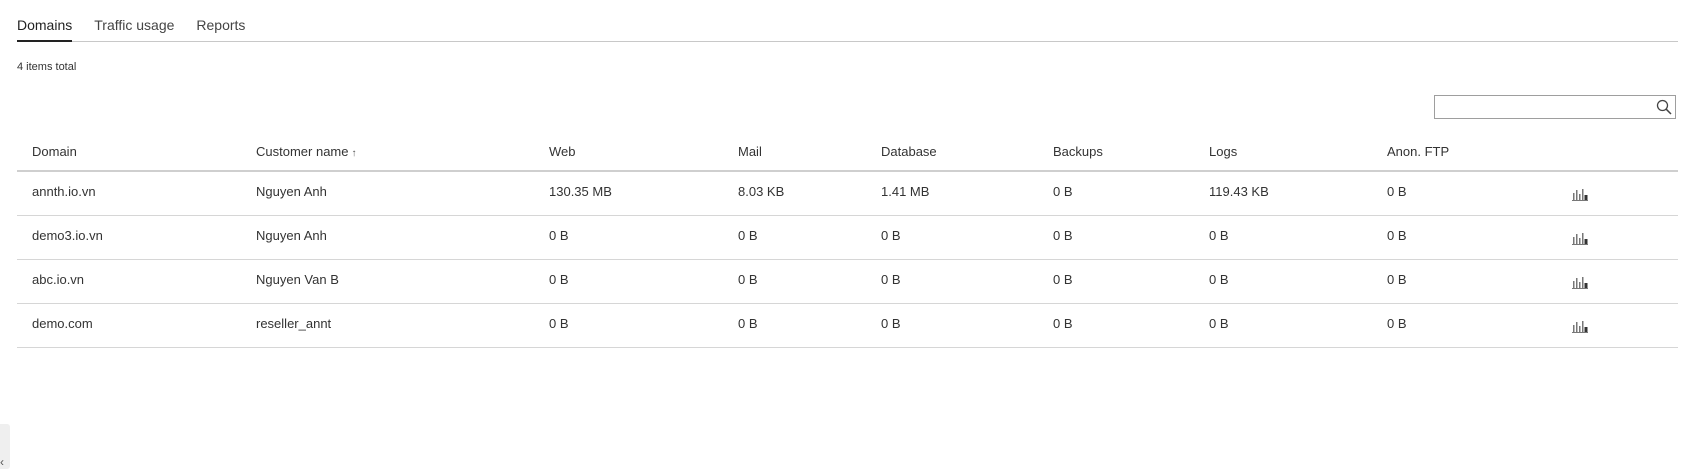 The image size is (1684, 469). Describe the element at coordinates (562, 151) in the screenshot. I see `header-web: Web` at that location.